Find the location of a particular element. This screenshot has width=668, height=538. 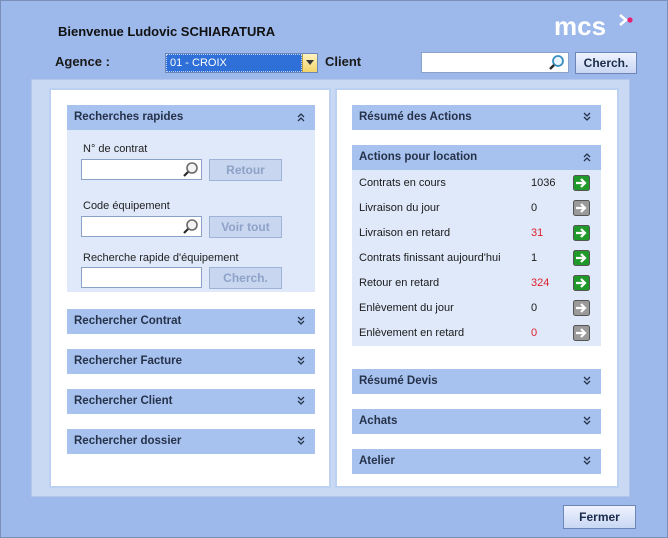

section-rechercher-dossier: Rechercher dossier is located at coordinates (191, 441).